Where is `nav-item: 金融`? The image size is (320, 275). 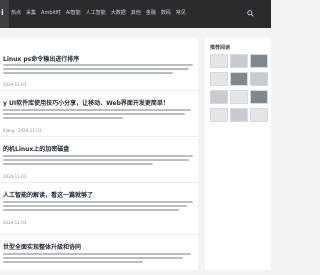 nav-item: 金融 is located at coordinates (151, 13).